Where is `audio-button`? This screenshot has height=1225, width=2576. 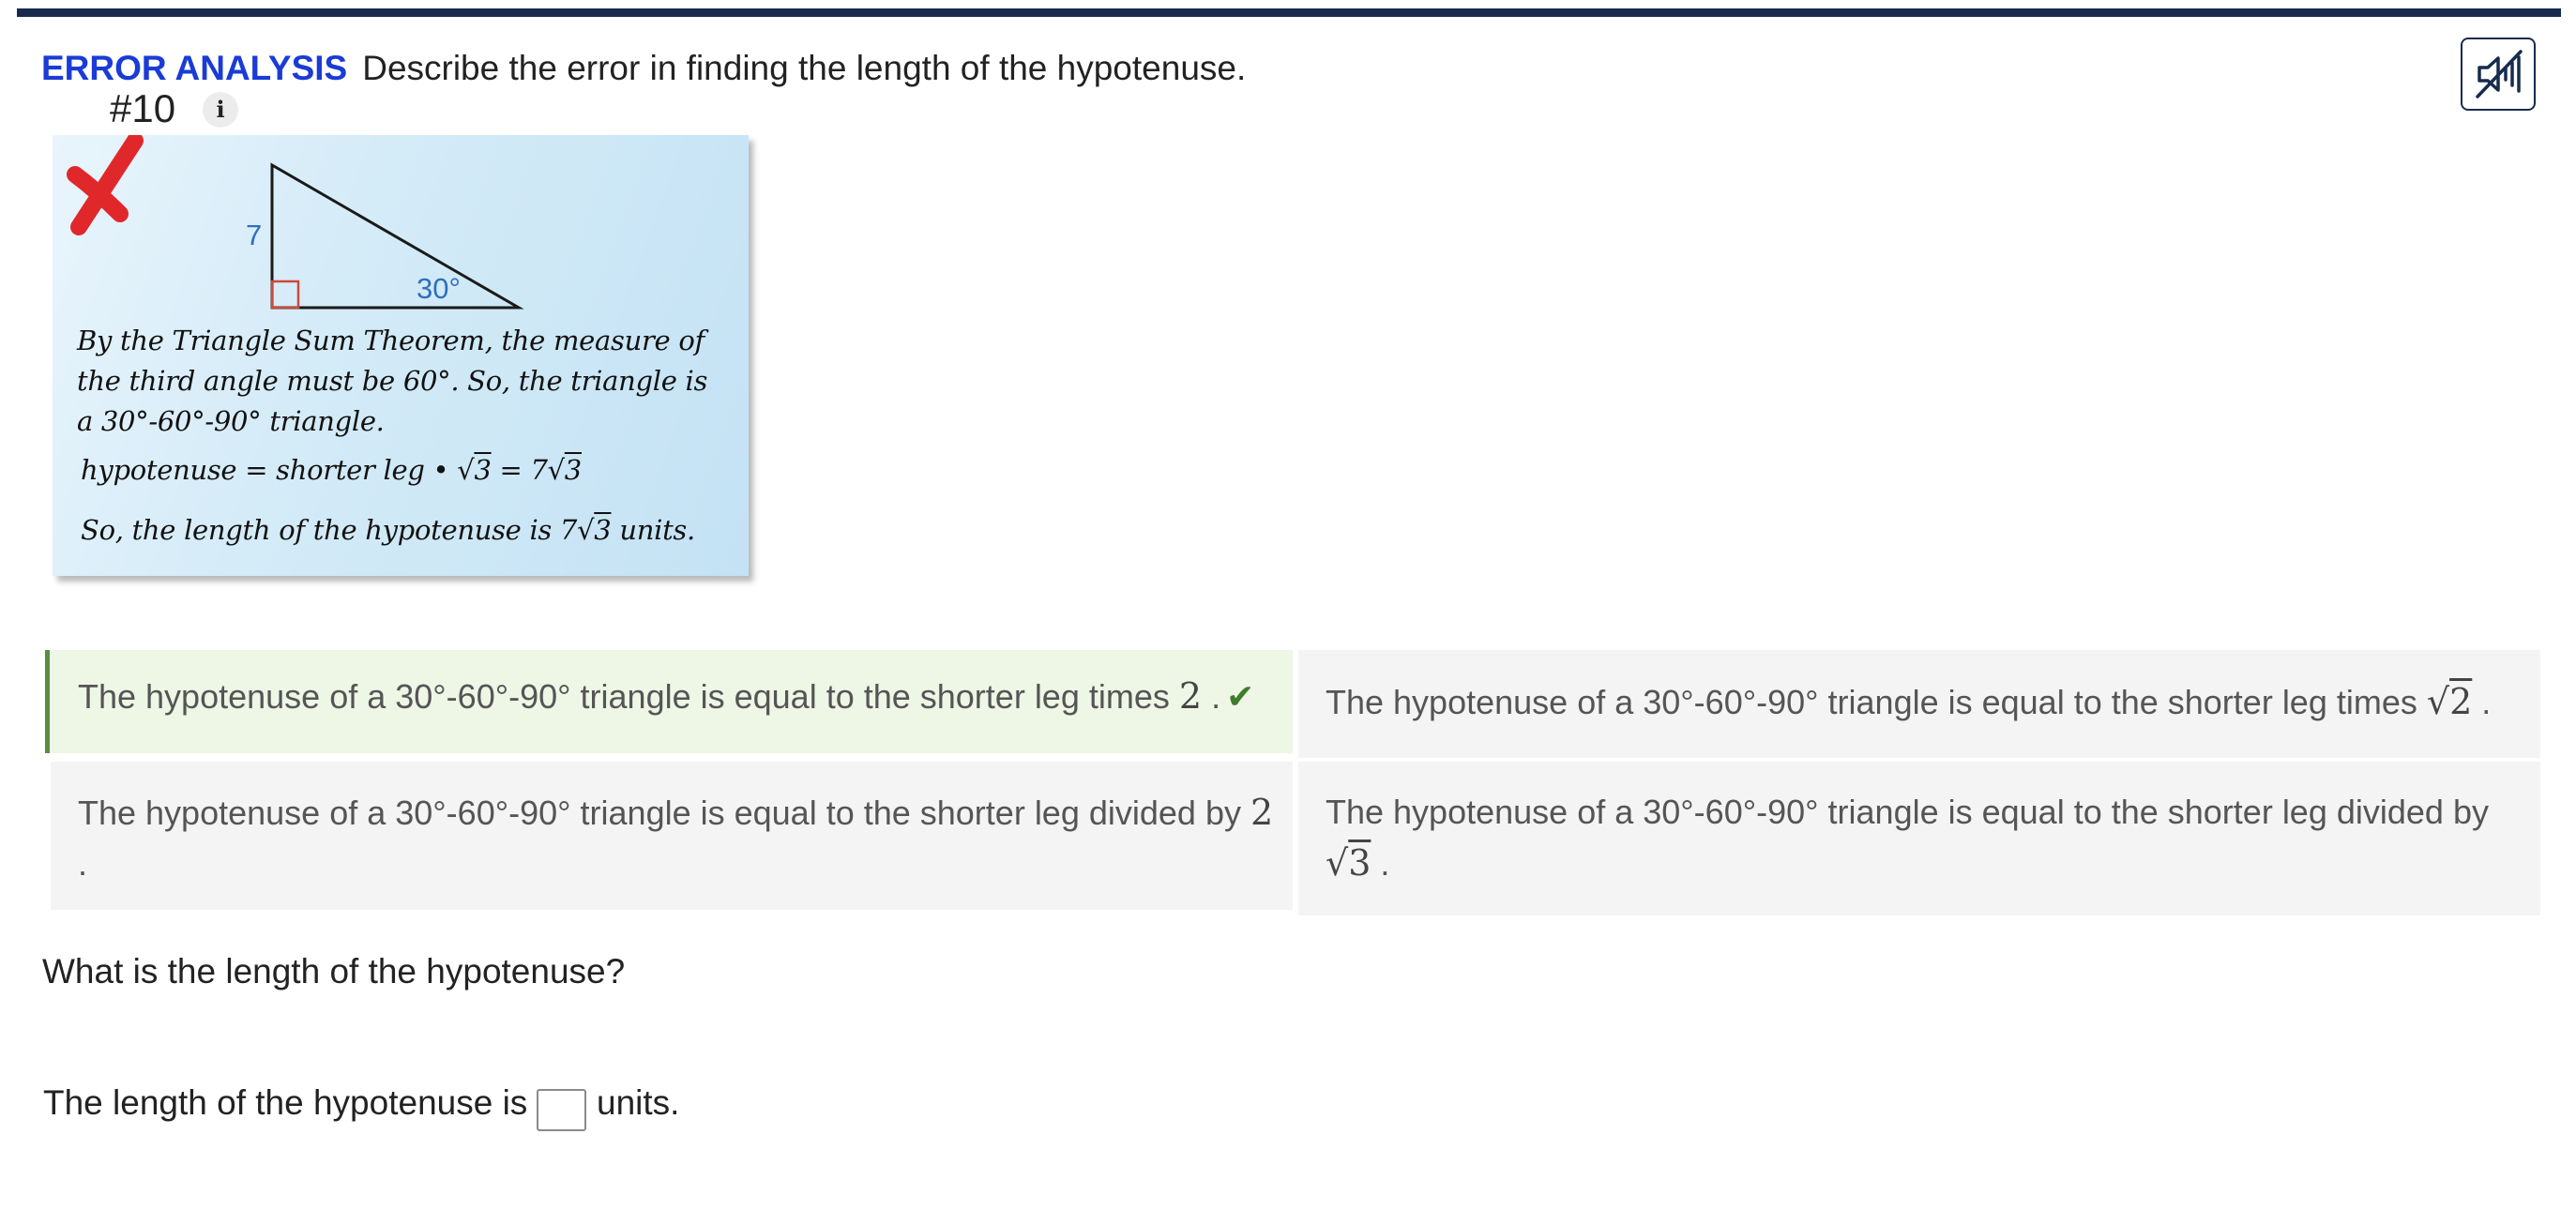
audio-button is located at coordinates (2498, 74).